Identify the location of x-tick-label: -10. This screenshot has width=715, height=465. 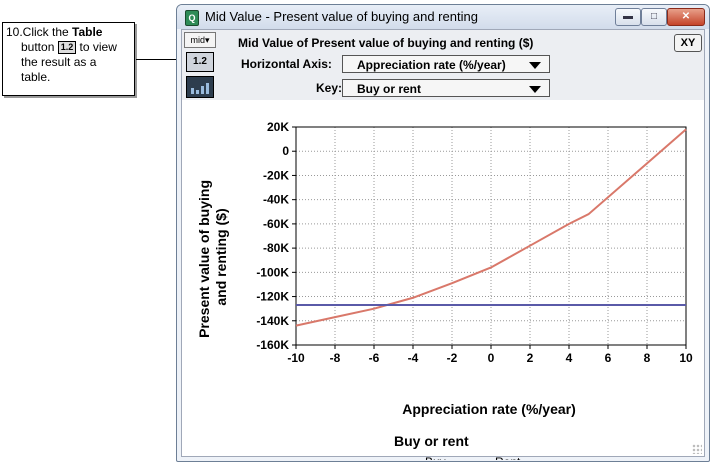
(296, 358).